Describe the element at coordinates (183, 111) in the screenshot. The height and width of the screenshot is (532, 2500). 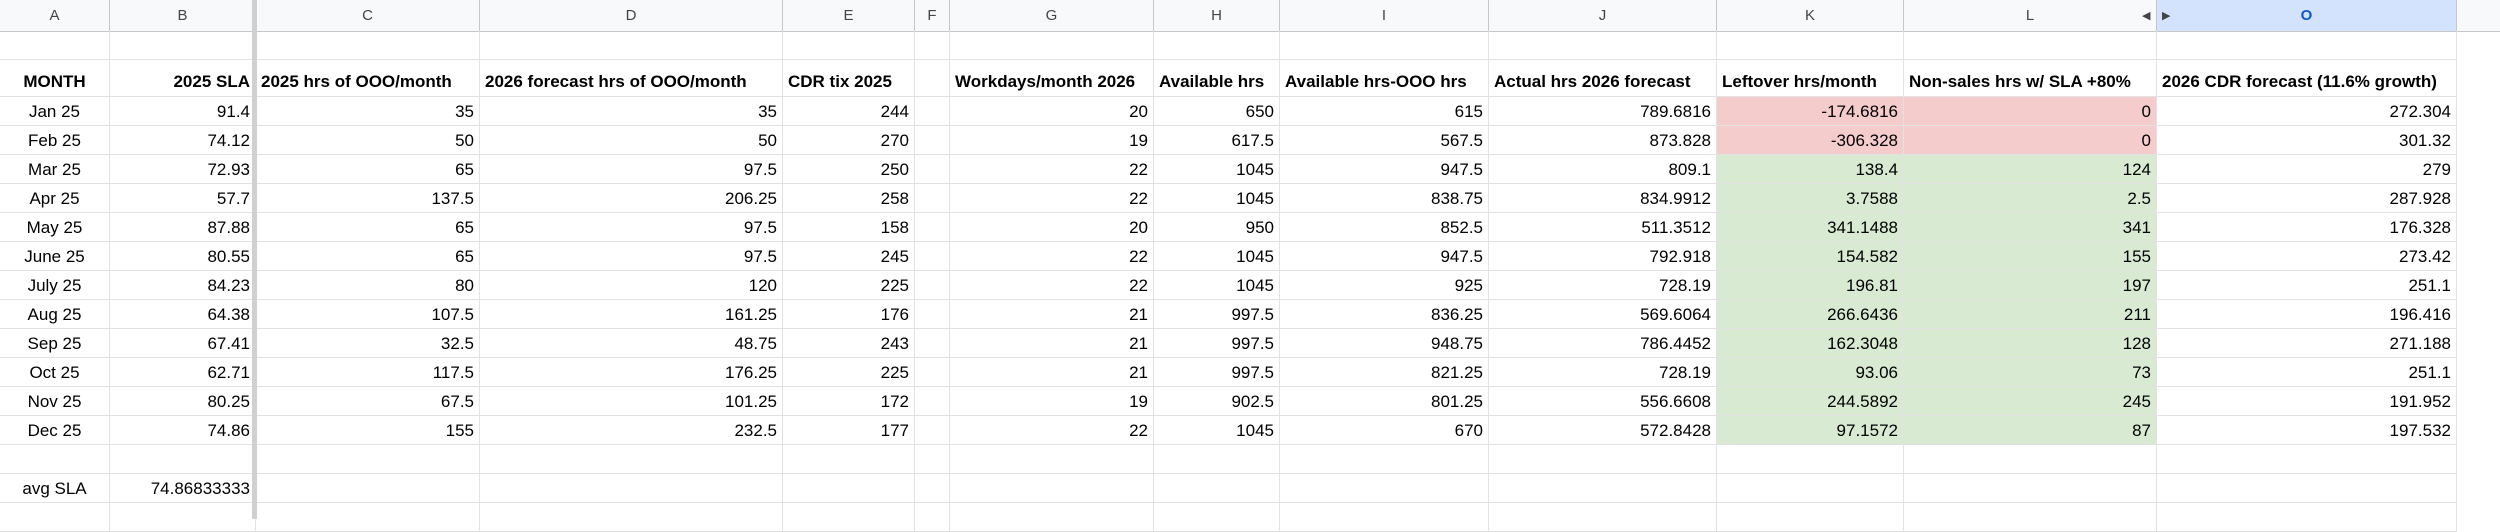
I see `cell-b: 91.4` at that location.